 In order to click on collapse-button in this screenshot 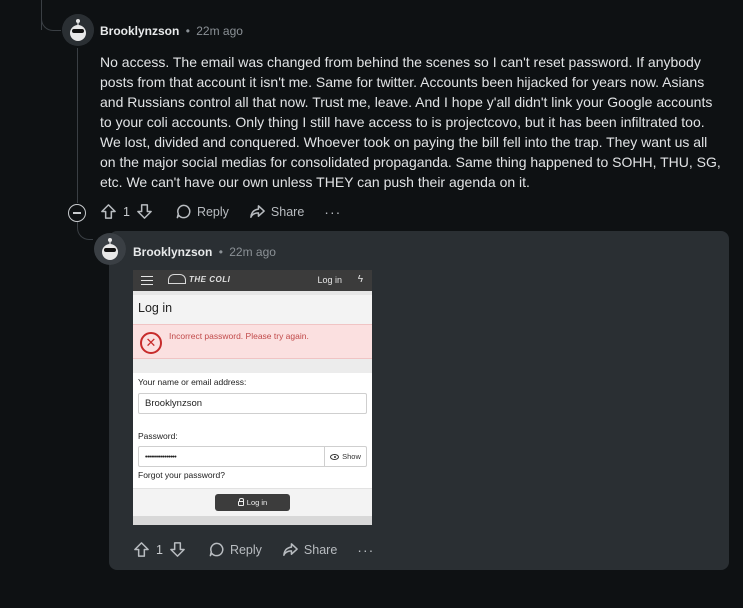, I will do `click(77, 213)`.